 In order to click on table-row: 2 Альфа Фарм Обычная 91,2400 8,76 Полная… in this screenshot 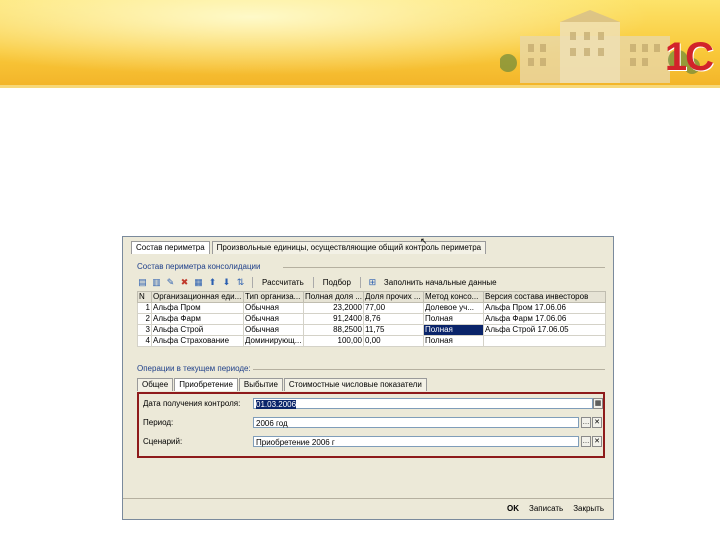, I will do `click(371, 319)`.